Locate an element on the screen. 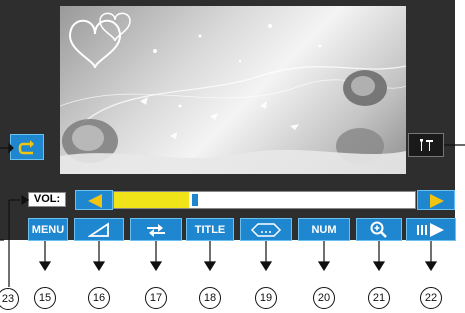 The width and height of the screenshot is (465, 313). callout-21: 21 is located at coordinates (379, 298).